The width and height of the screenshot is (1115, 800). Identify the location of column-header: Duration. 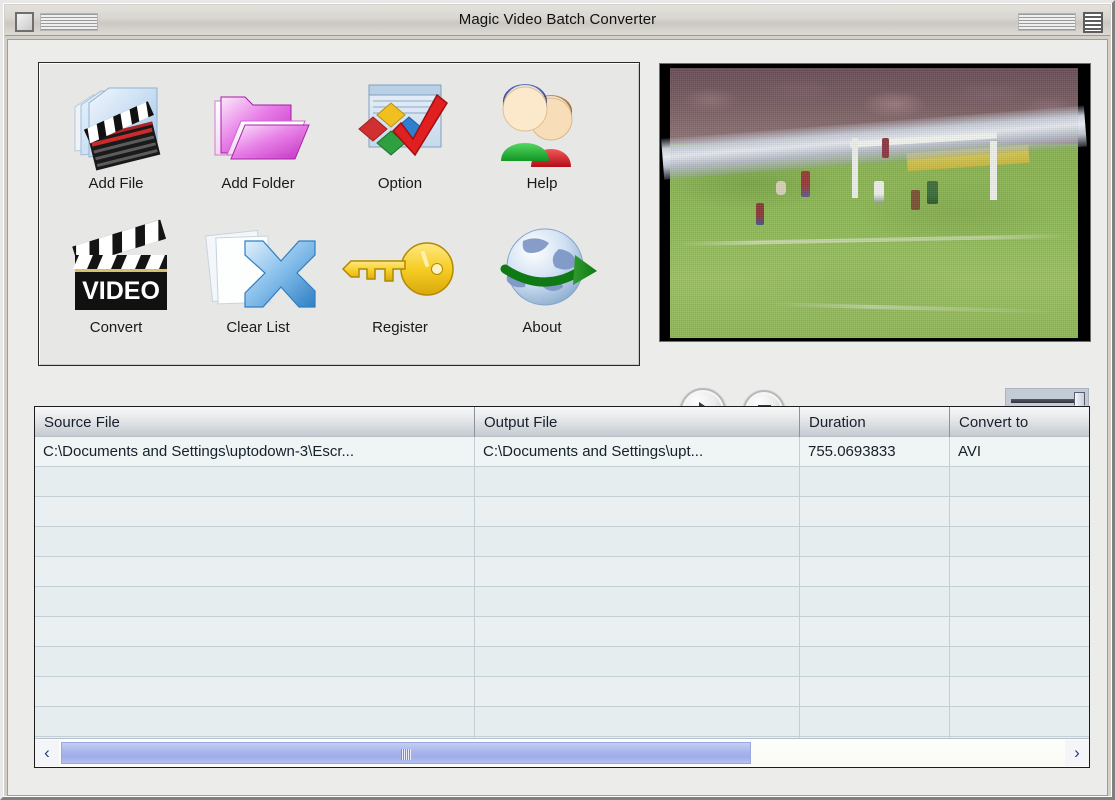
(875, 422).